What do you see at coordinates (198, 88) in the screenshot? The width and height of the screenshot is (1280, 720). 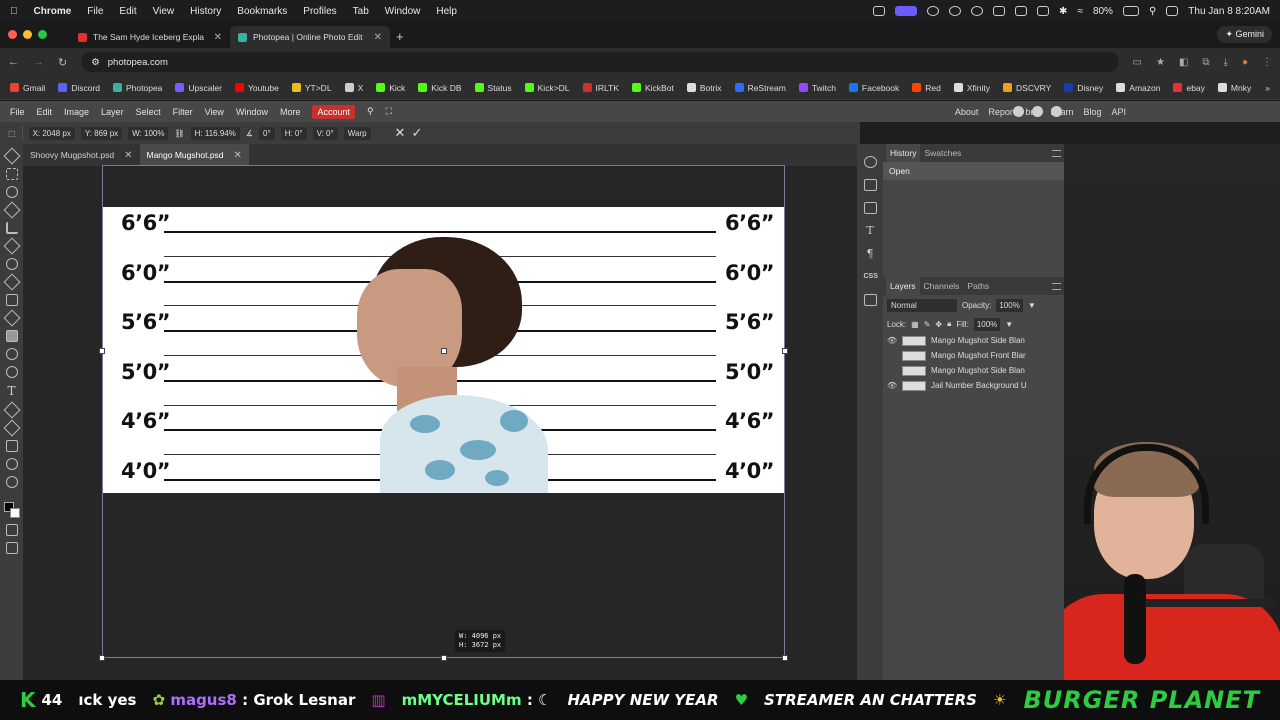 I see `bookmark-upscaler: Upscaler` at bounding box center [198, 88].